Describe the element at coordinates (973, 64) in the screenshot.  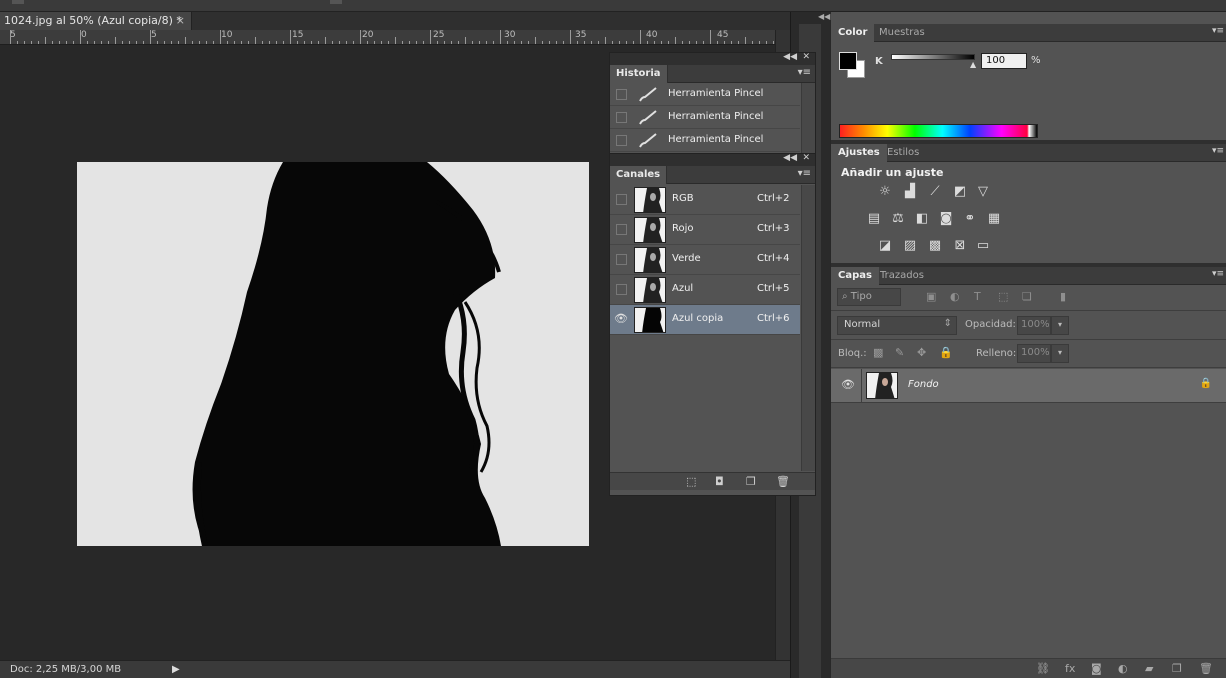
I see `k-slider-thumb: ▲` at that location.